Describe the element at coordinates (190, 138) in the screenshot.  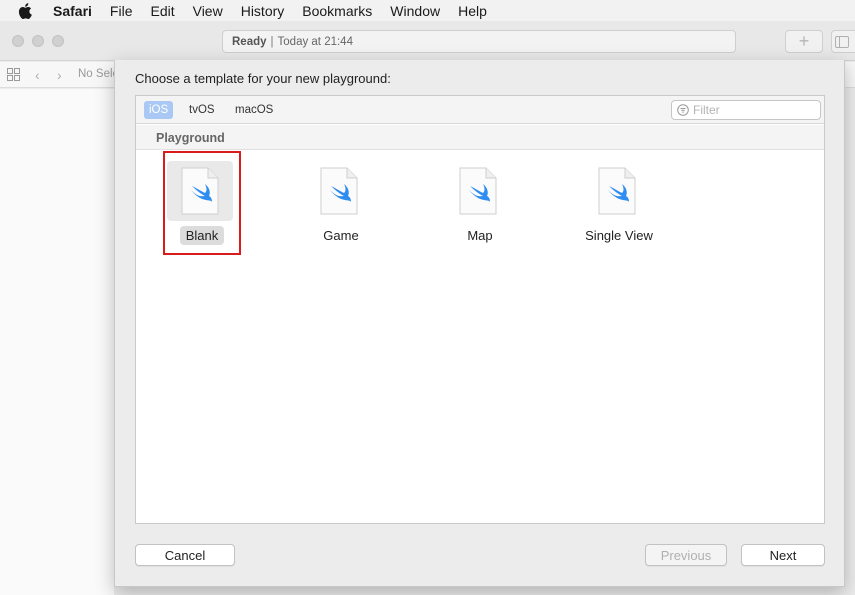
I see `section-title: Playground` at that location.